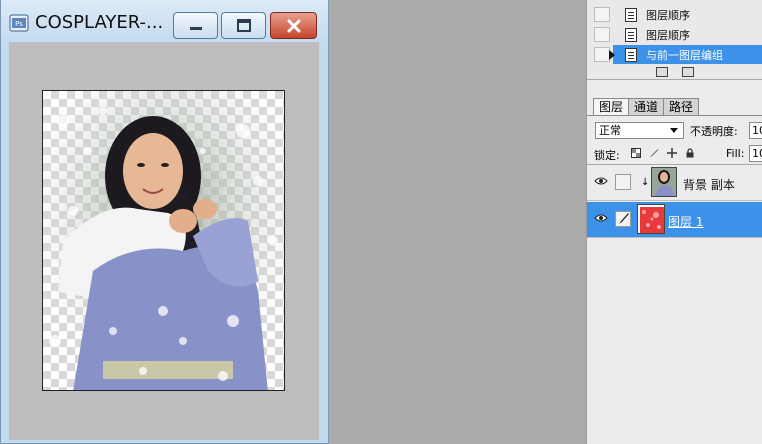 The width and height of the screenshot is (762, 444). I want to click on opacity-input: 10, so click(755, 130).